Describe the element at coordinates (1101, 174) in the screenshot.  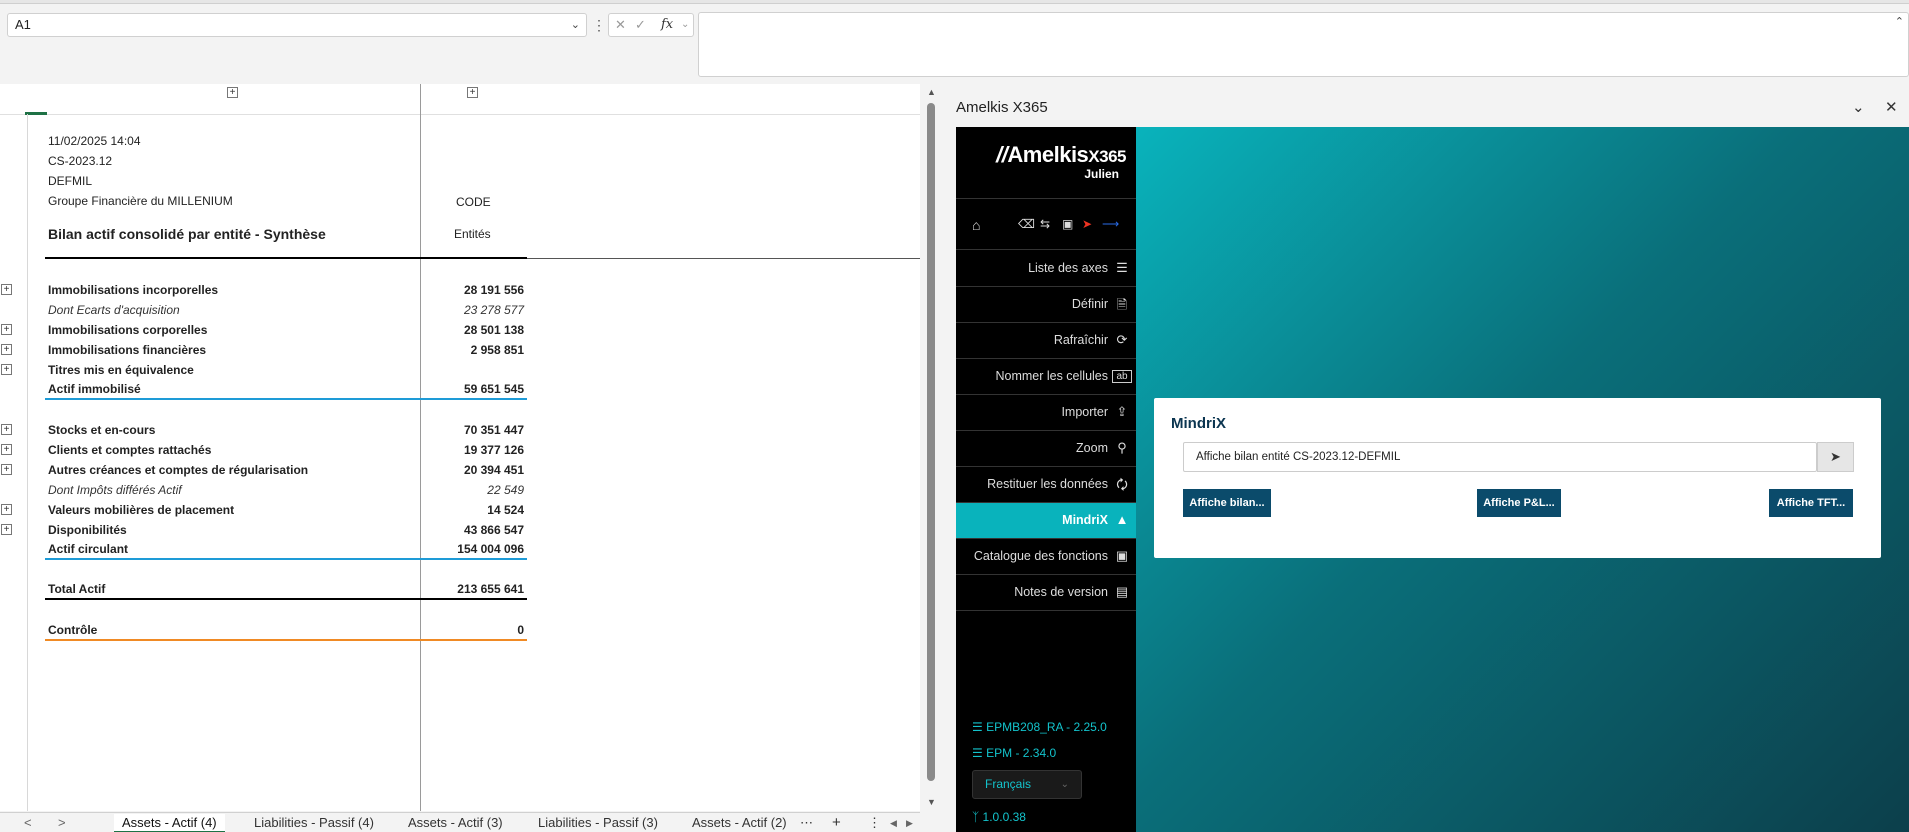
I see `user-name: Julien` at that location.